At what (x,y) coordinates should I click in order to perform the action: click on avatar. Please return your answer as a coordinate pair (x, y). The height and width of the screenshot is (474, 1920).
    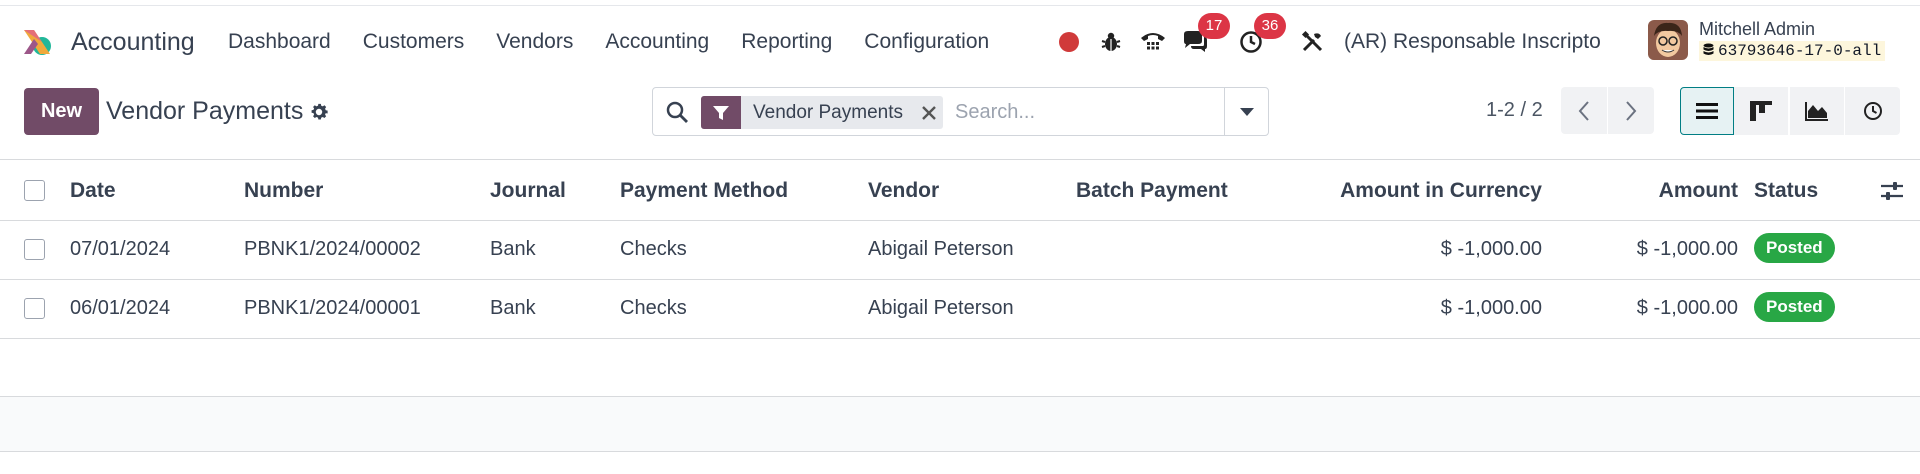
    Looking at the image, I should click on (1668, 40).